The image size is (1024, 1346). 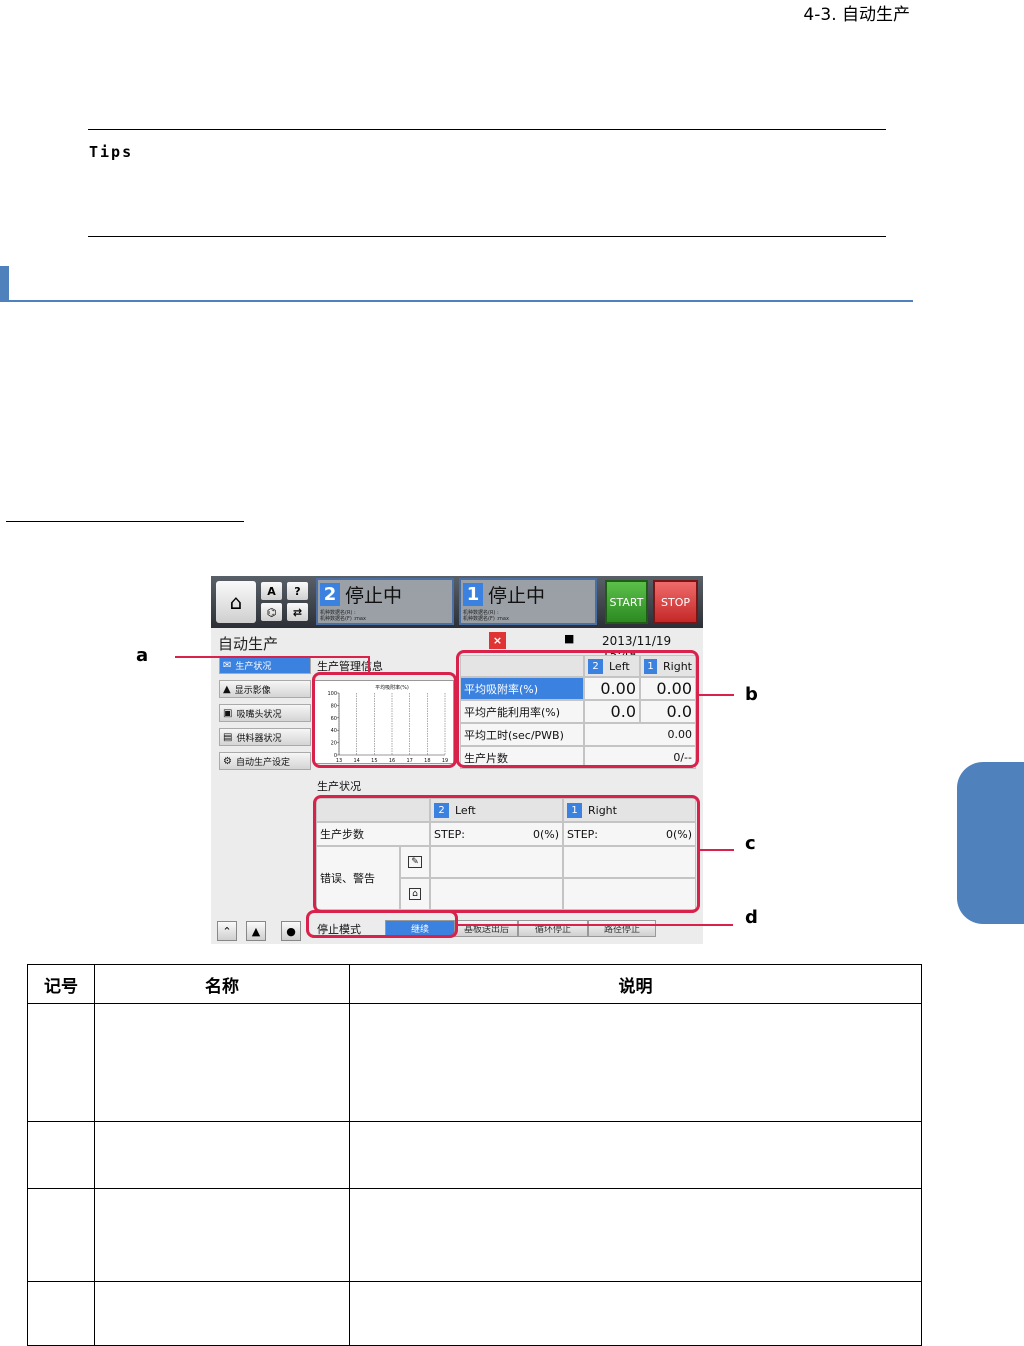 I want to click on nav-auto-production-settings: ⚙ 自动生产设定, so click(x=265, y=761).